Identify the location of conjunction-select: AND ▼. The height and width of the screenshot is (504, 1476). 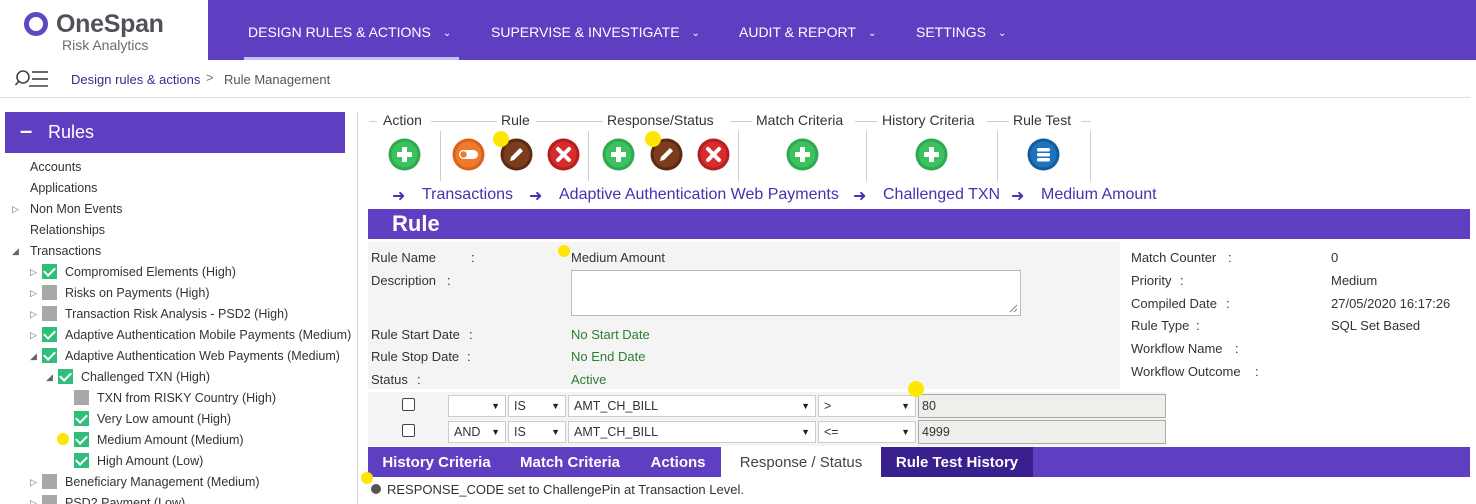
(477, 432).